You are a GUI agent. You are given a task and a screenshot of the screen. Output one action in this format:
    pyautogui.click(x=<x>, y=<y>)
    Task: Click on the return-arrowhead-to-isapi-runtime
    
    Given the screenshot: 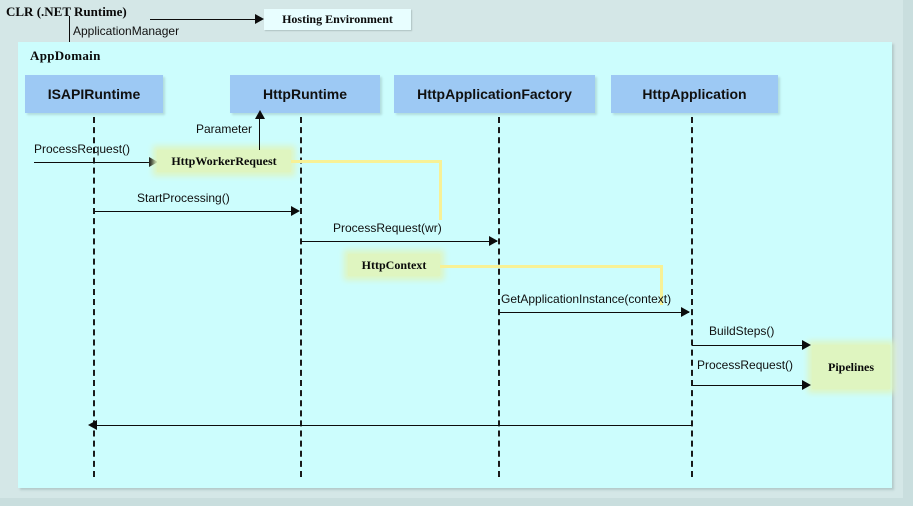 What is the action you would take?
    pyautogui.click(x=92, y=425)
    